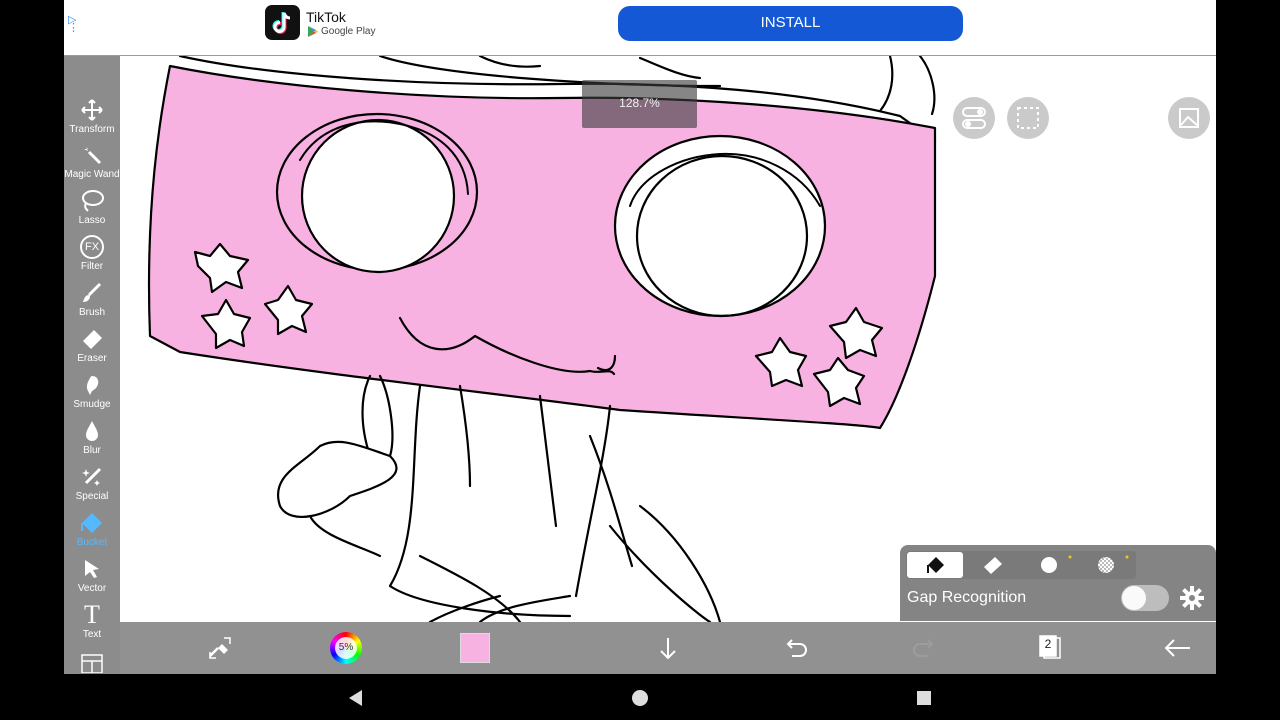  I want to click on square-recents-icon, so click(924, 698).